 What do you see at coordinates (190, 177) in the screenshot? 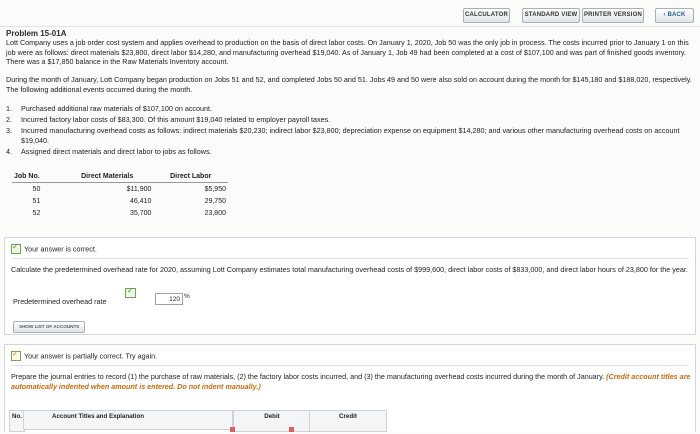
I see `col-direct-labor: Direct Labor` at bounding box center [190, 177].